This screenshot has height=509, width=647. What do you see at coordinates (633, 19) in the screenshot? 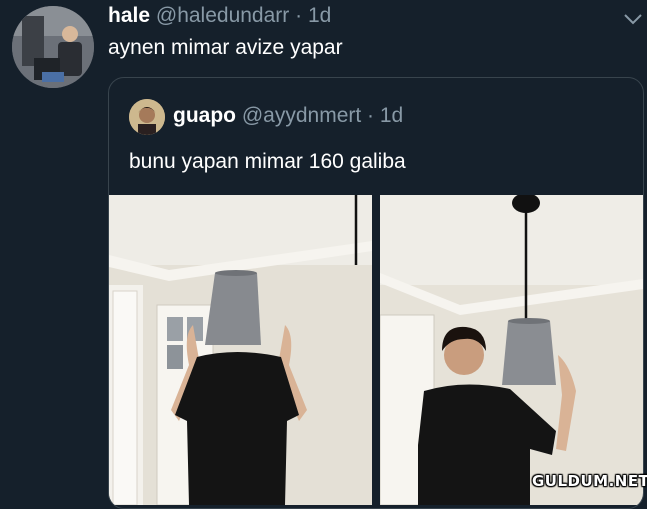
I see `chevron-down-icon` at bounding box center [633, 19].